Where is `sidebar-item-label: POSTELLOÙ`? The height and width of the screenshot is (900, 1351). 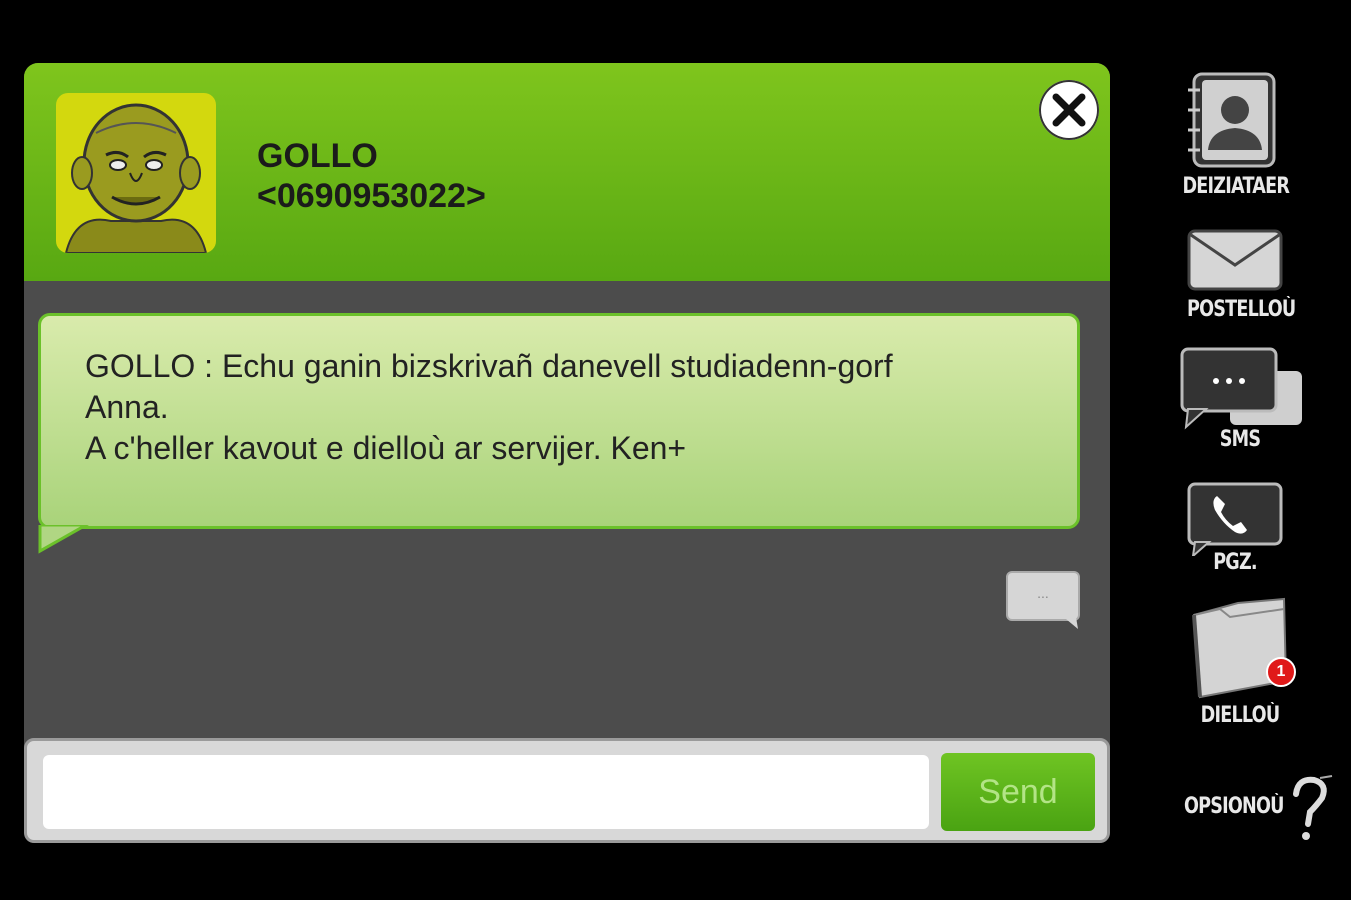 sidebar-item-label: POSTELLOÙ is located at coordinates (1241, 309).